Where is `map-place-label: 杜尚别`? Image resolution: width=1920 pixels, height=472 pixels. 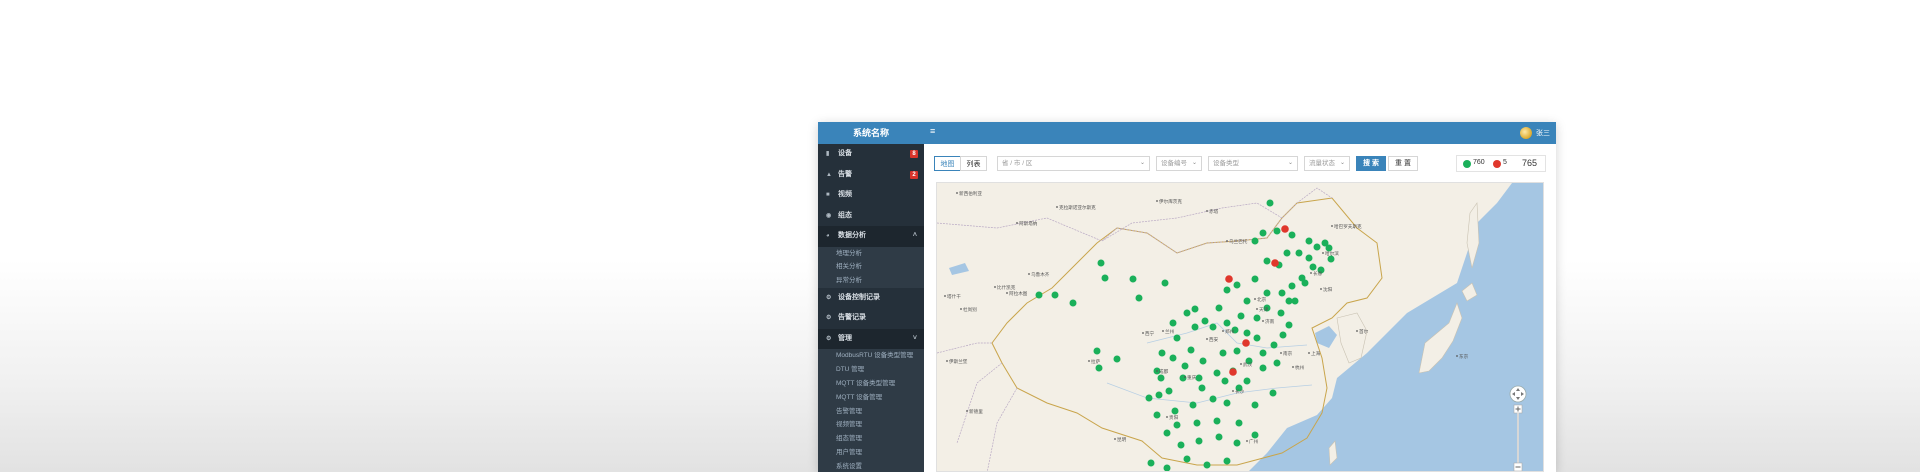
map-place-label: 杜尚别 is located at coordinates (970, 309).